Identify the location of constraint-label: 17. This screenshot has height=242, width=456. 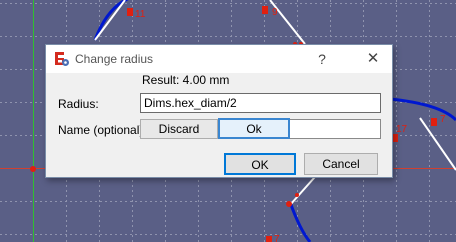
(402, 129).